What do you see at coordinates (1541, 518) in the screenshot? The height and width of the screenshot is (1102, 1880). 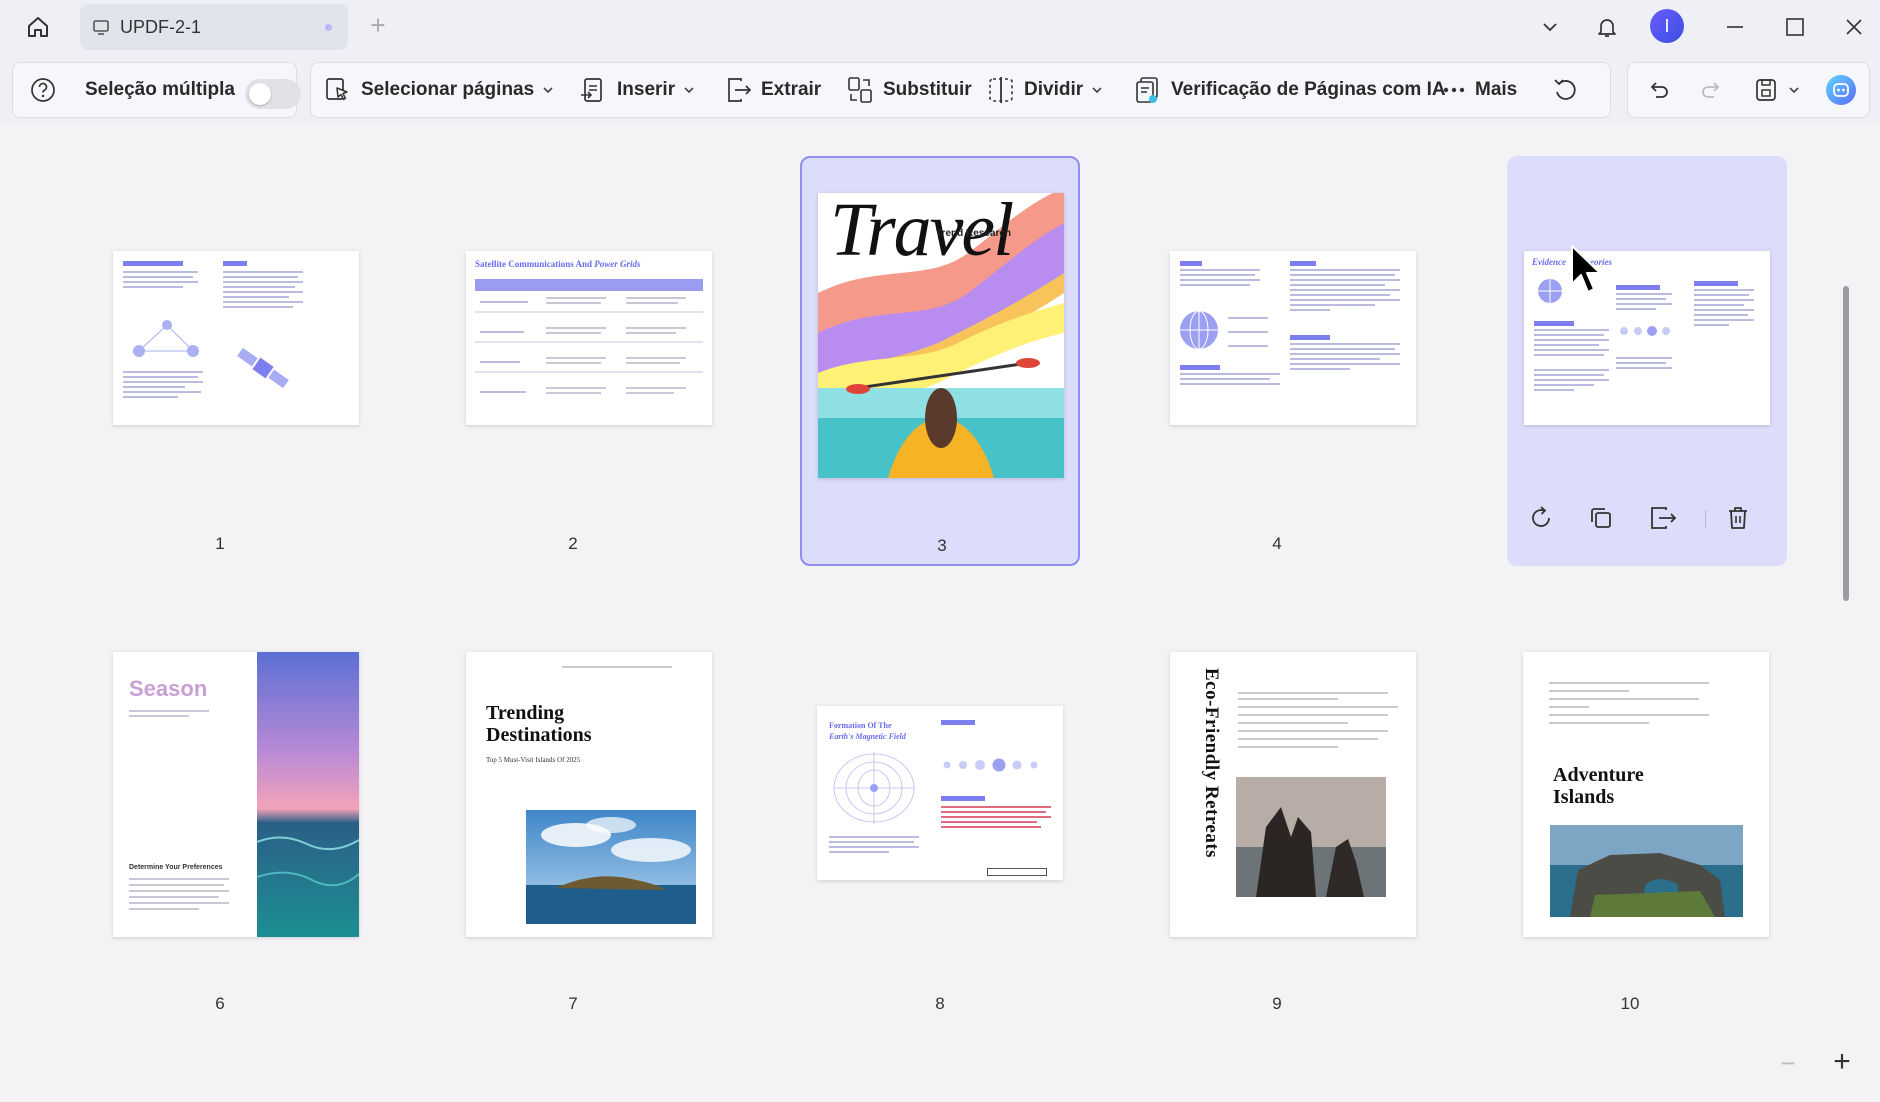 I see `rotate-icon` at bounding box center [1541, 518].